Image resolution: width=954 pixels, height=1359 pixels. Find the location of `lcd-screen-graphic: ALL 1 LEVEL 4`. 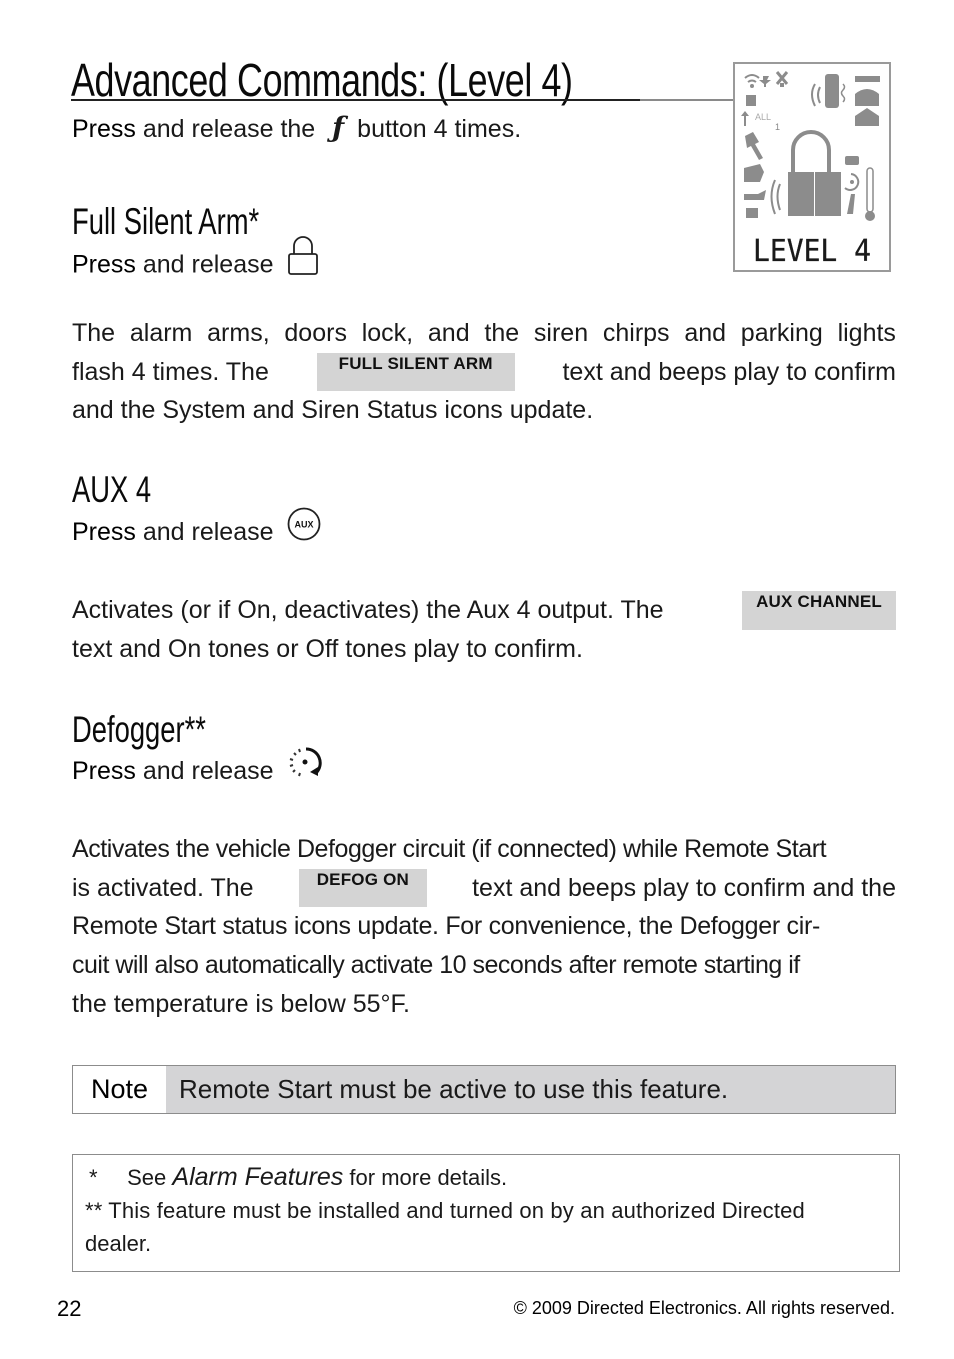

lcd-screen-graphic: ALL 1 LEVEL 4 is located at coordinates (810, 170).